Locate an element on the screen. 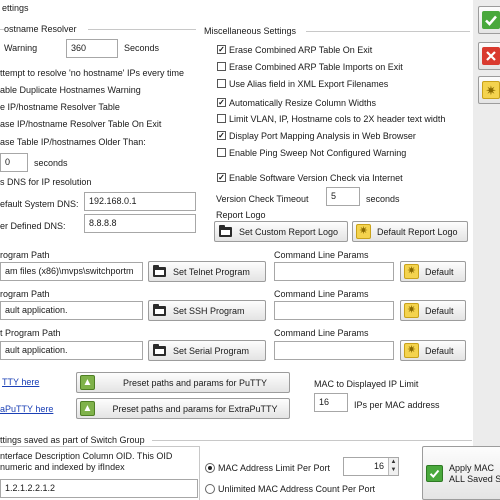 This screenshot has height=500, width=500. misc-checkbox-label-2: Use Alias field in XML Export Filenames is located at coordinates (308, 84).